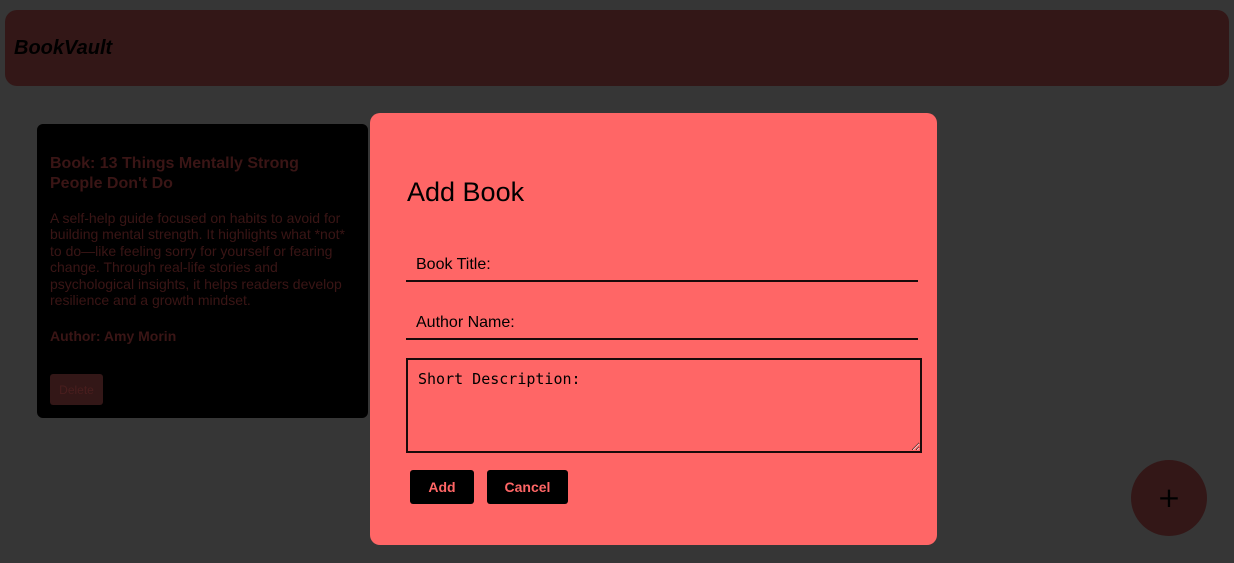 The height and width of the screenshot is (563, 1234). I want to click on plus-icon: +, so click(1169, 497).